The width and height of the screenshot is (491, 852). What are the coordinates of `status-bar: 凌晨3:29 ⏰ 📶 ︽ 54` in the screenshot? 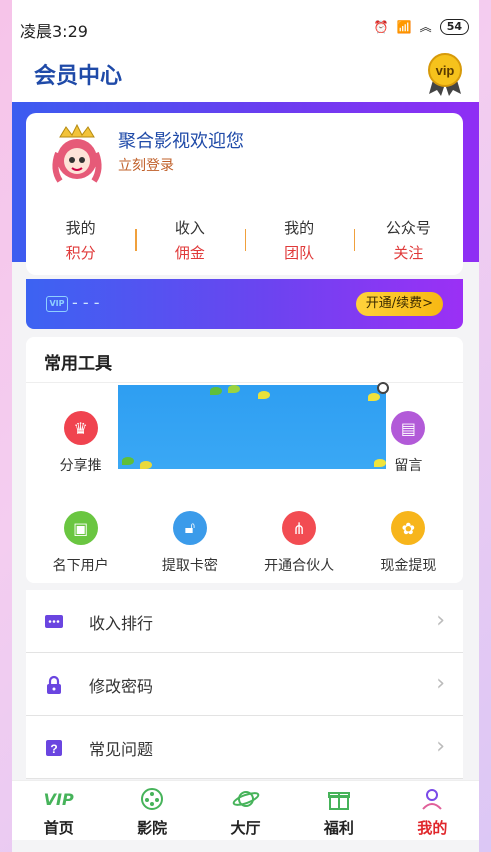 It's located at (245, 26).